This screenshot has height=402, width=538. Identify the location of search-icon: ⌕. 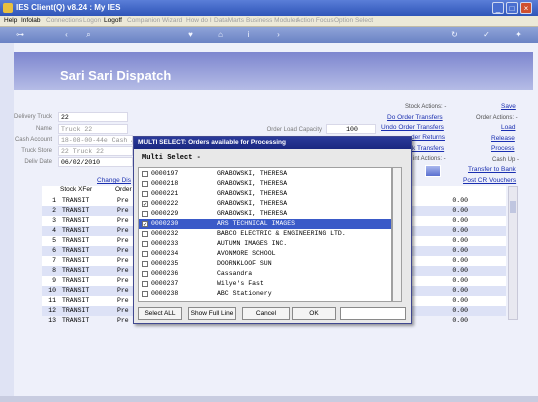
(88, 34).